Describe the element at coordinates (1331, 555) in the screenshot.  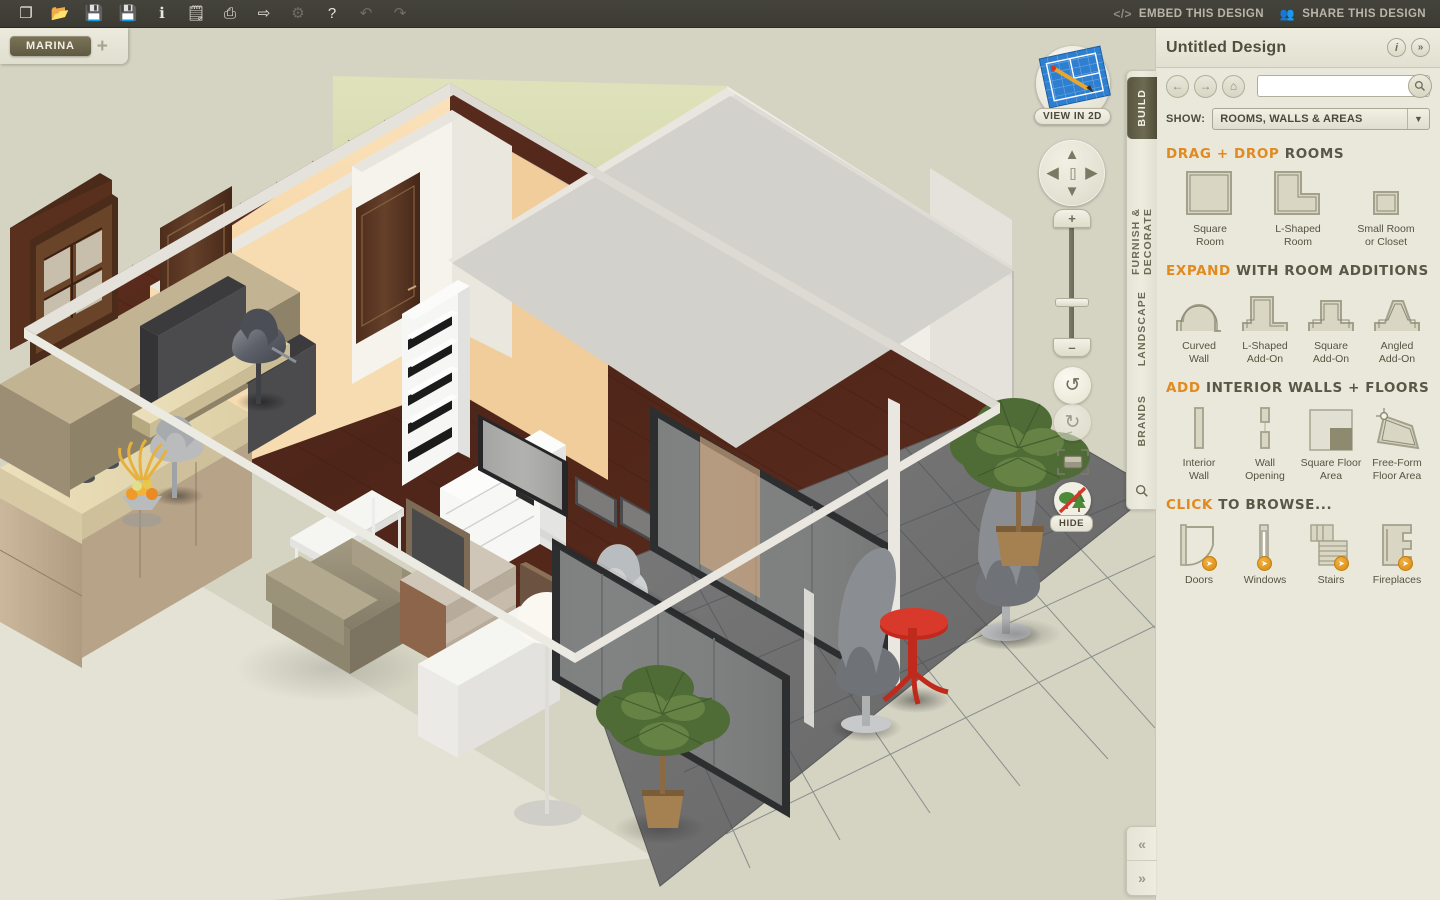
I see `tool-item-stairs: ➤ Stairs` at that location.